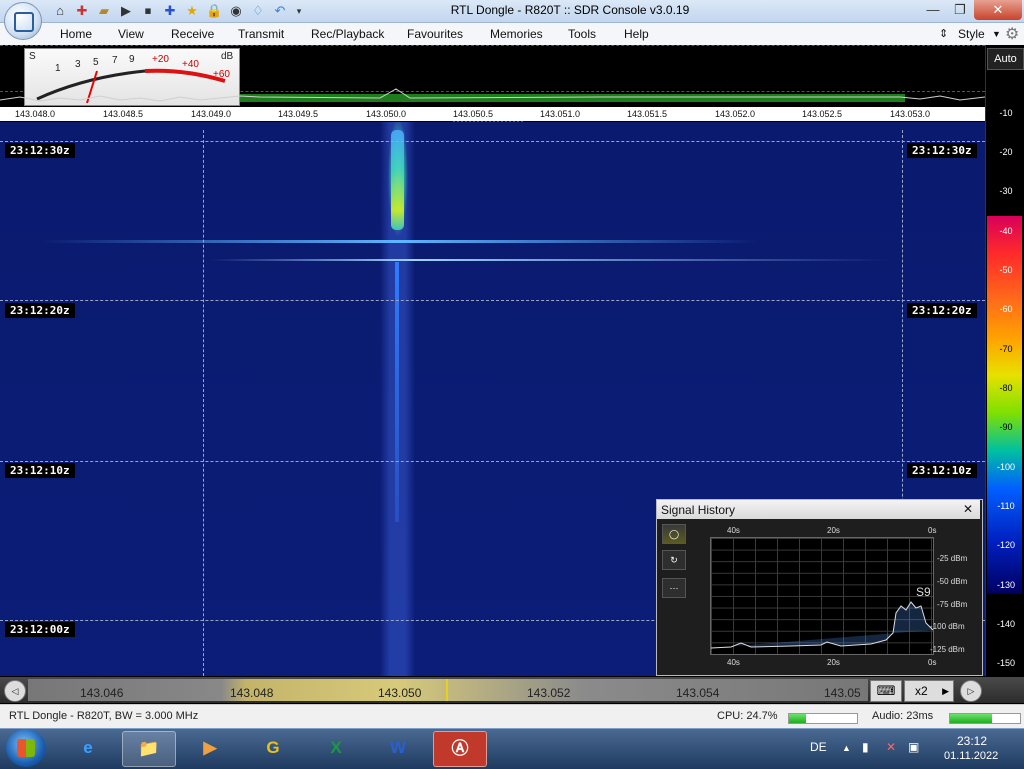 This screenshot has width=1024, height=769. I want to click on history-time-label: 20s, so click(833, 662).